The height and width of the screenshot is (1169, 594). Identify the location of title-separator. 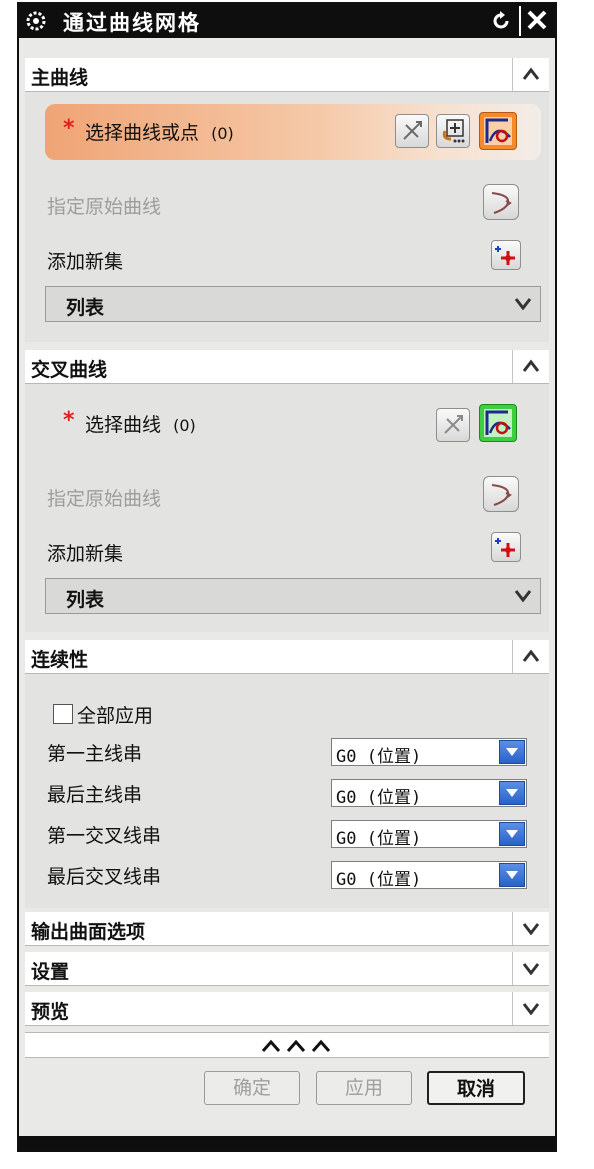
(520, 21).